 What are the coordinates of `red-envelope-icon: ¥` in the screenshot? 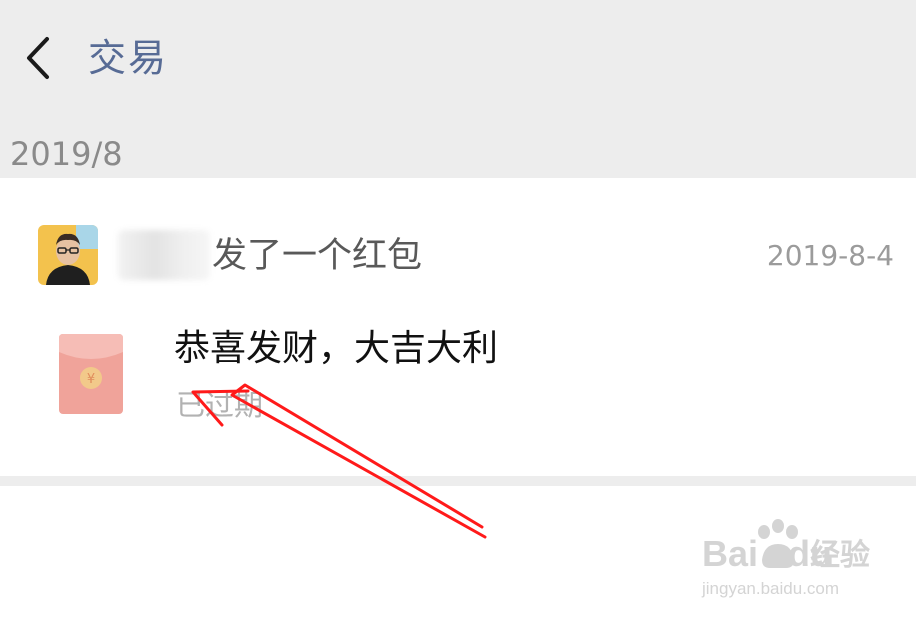 It's located at (91, 374).